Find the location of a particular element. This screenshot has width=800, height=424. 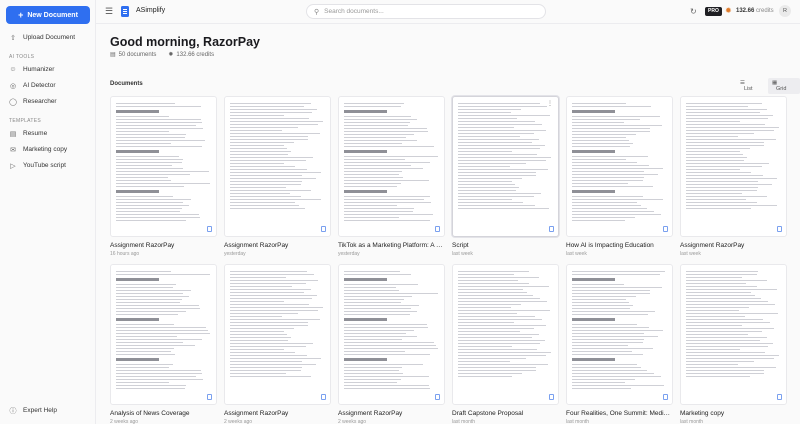

new-document-button: + New Document is located at coordinates (48, 15).